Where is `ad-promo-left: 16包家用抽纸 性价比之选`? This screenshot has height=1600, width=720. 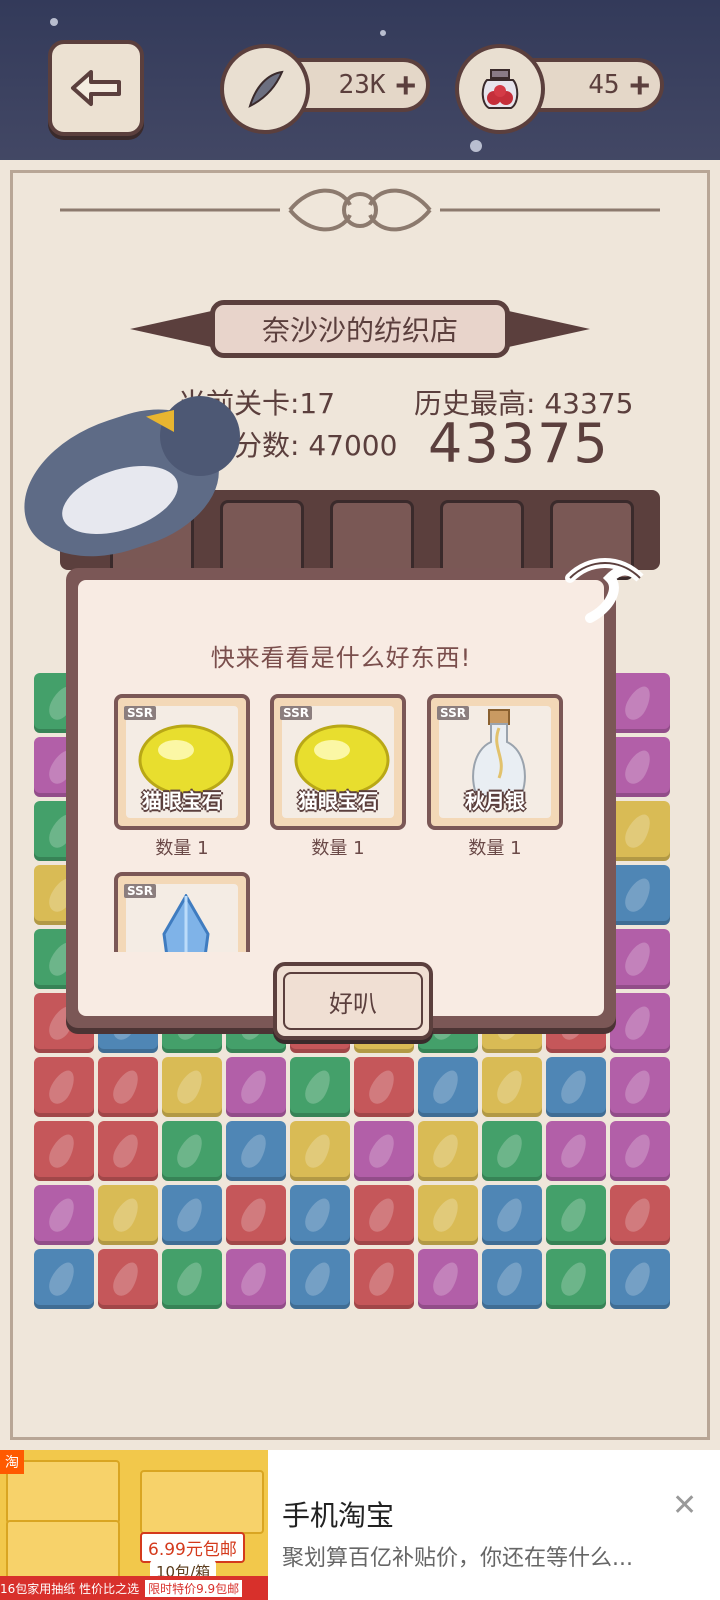
ad-promo-left: 16包家用抽纸 性价比之选 is located at coordinates (70, 1588).